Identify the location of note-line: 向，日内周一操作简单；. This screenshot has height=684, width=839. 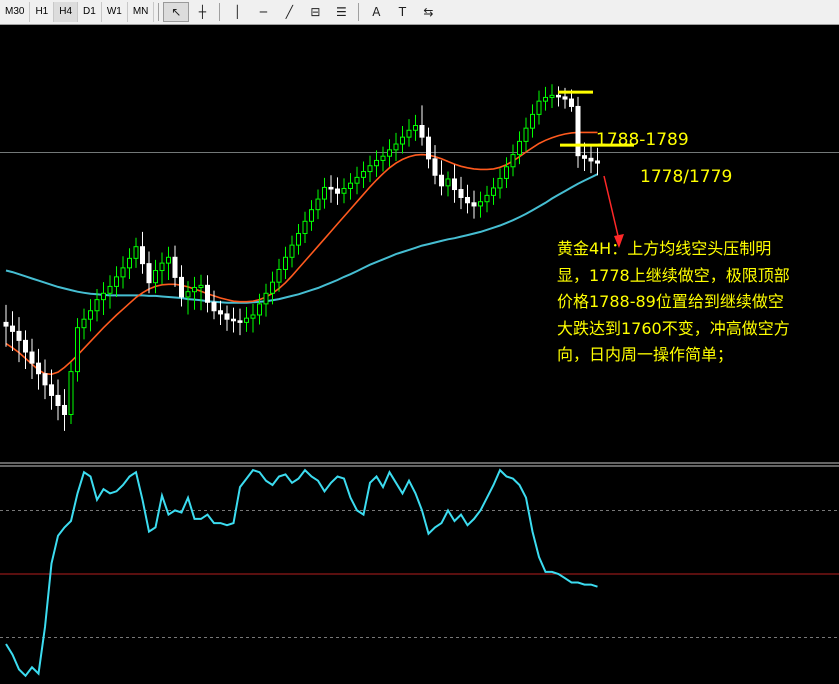
(645, 354).